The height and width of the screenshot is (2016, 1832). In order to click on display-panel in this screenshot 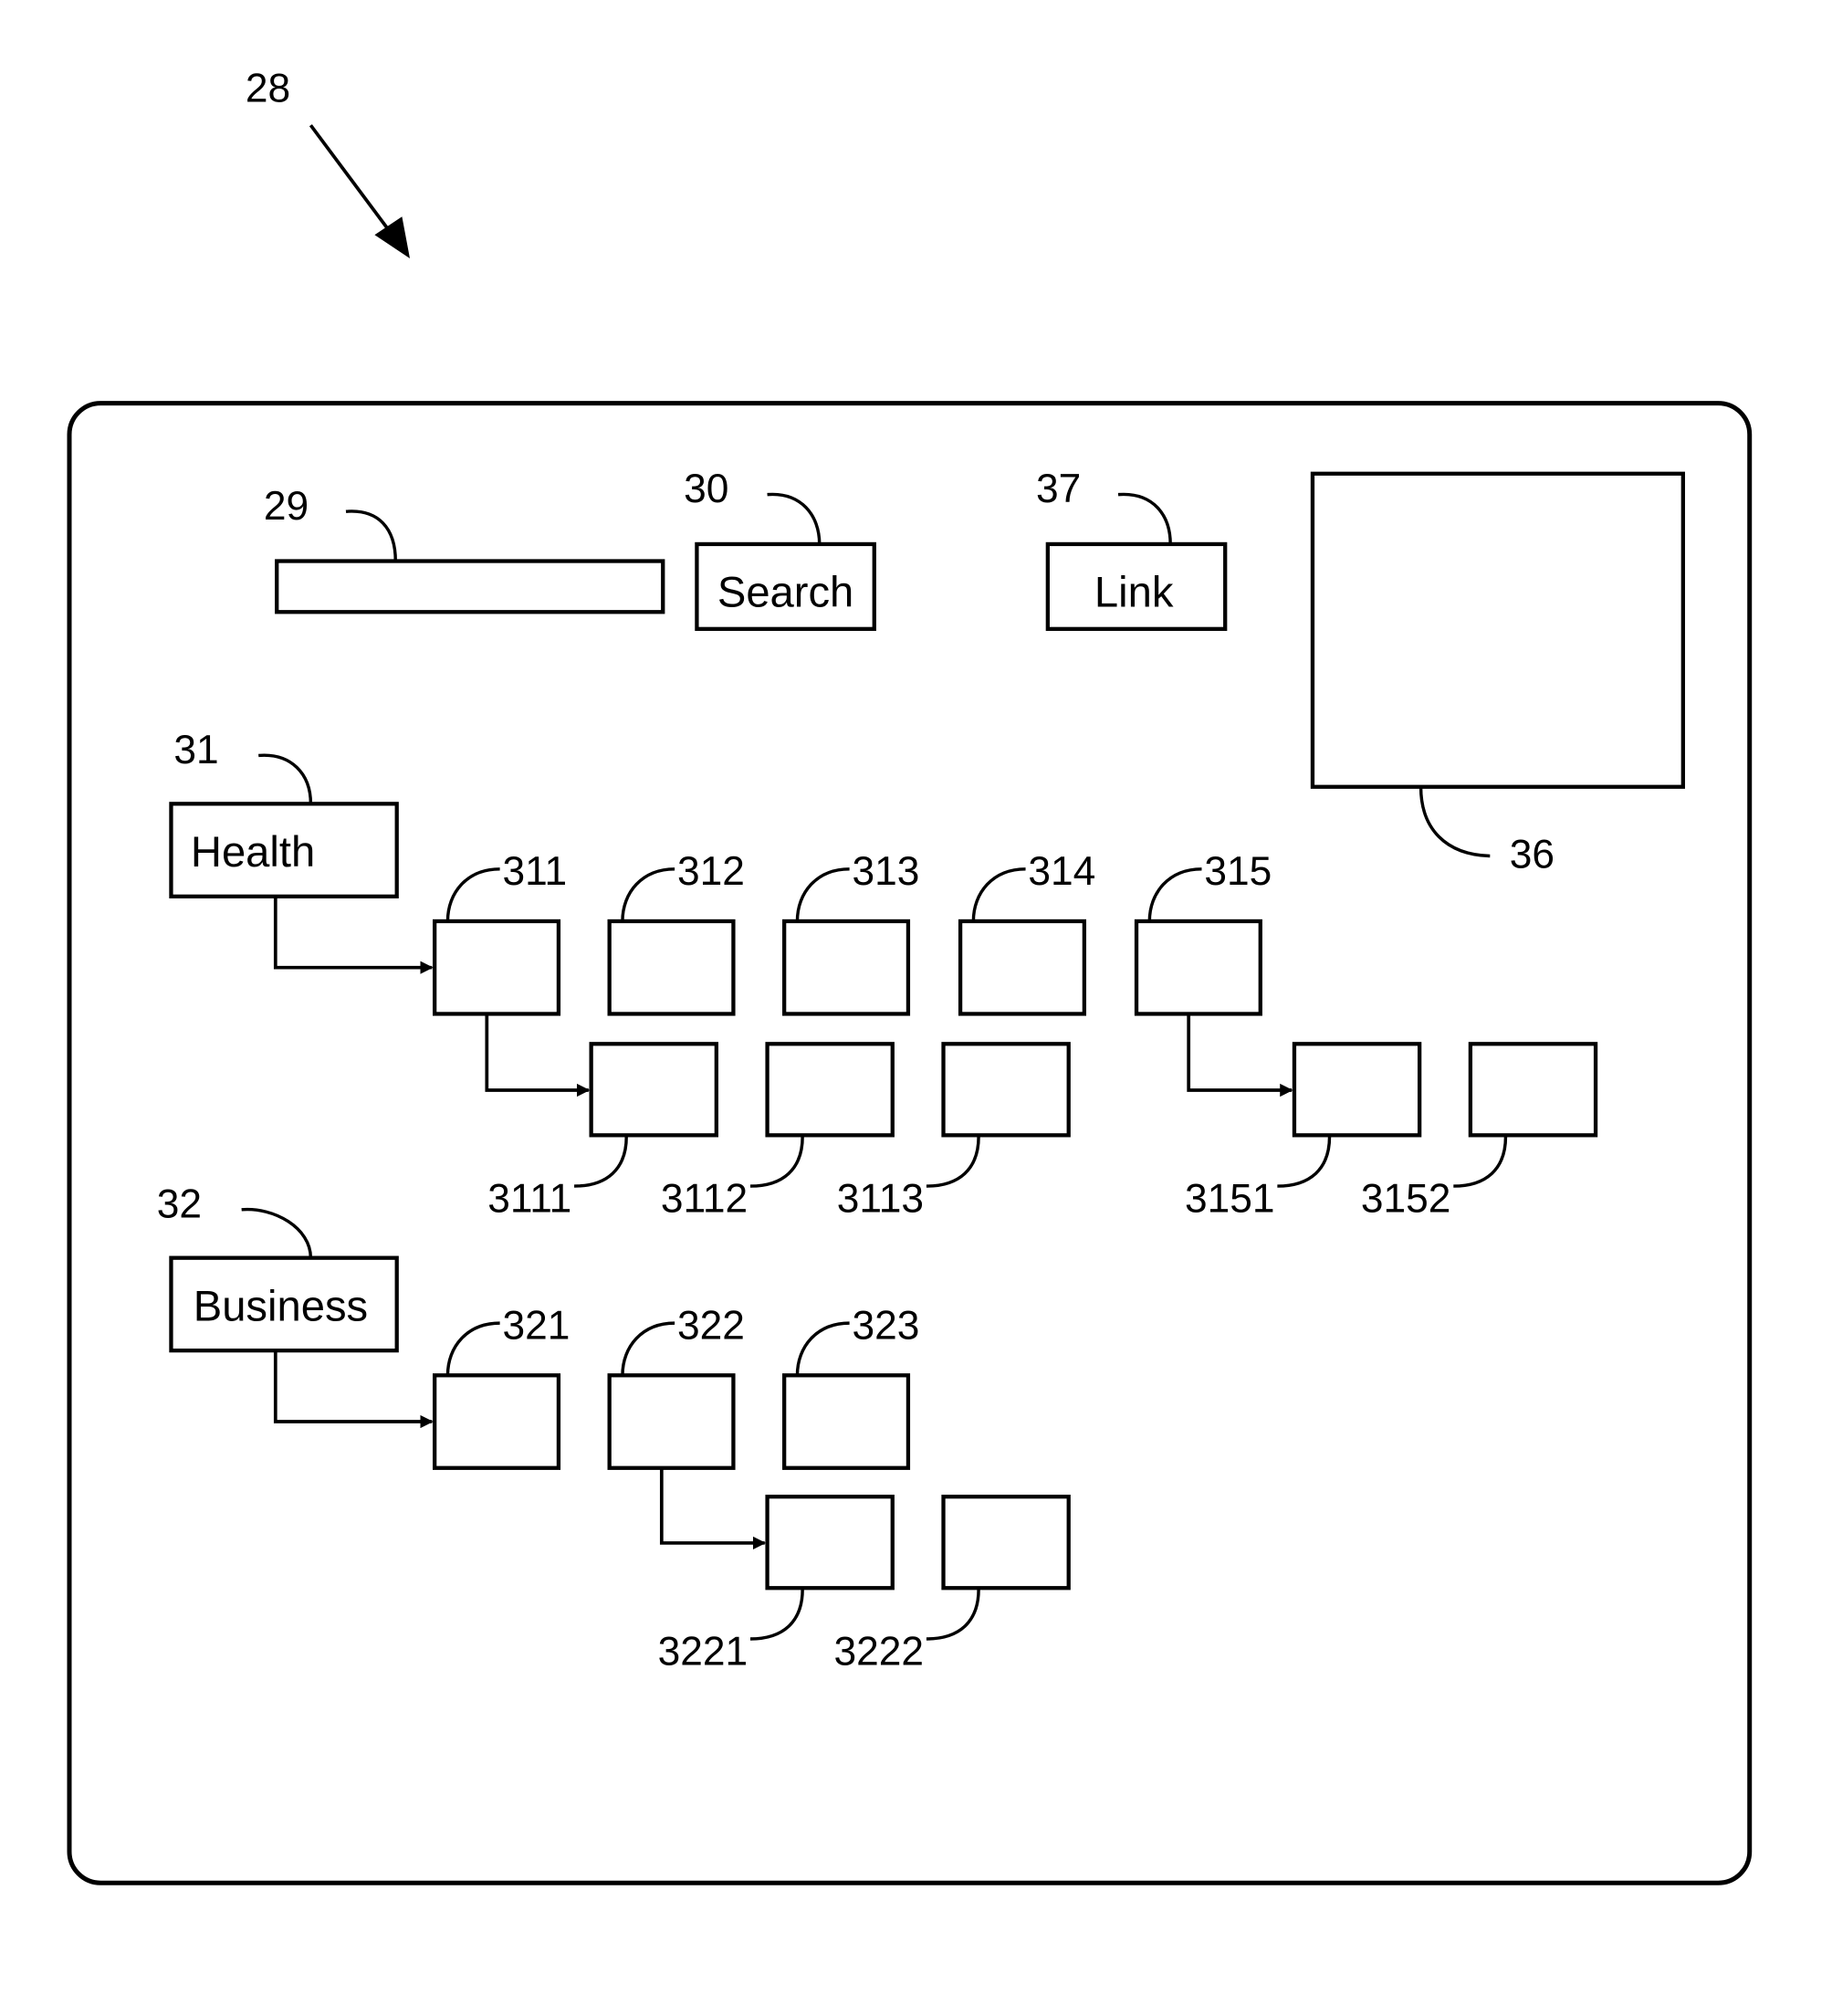, I will do `click(1497, 630)`.